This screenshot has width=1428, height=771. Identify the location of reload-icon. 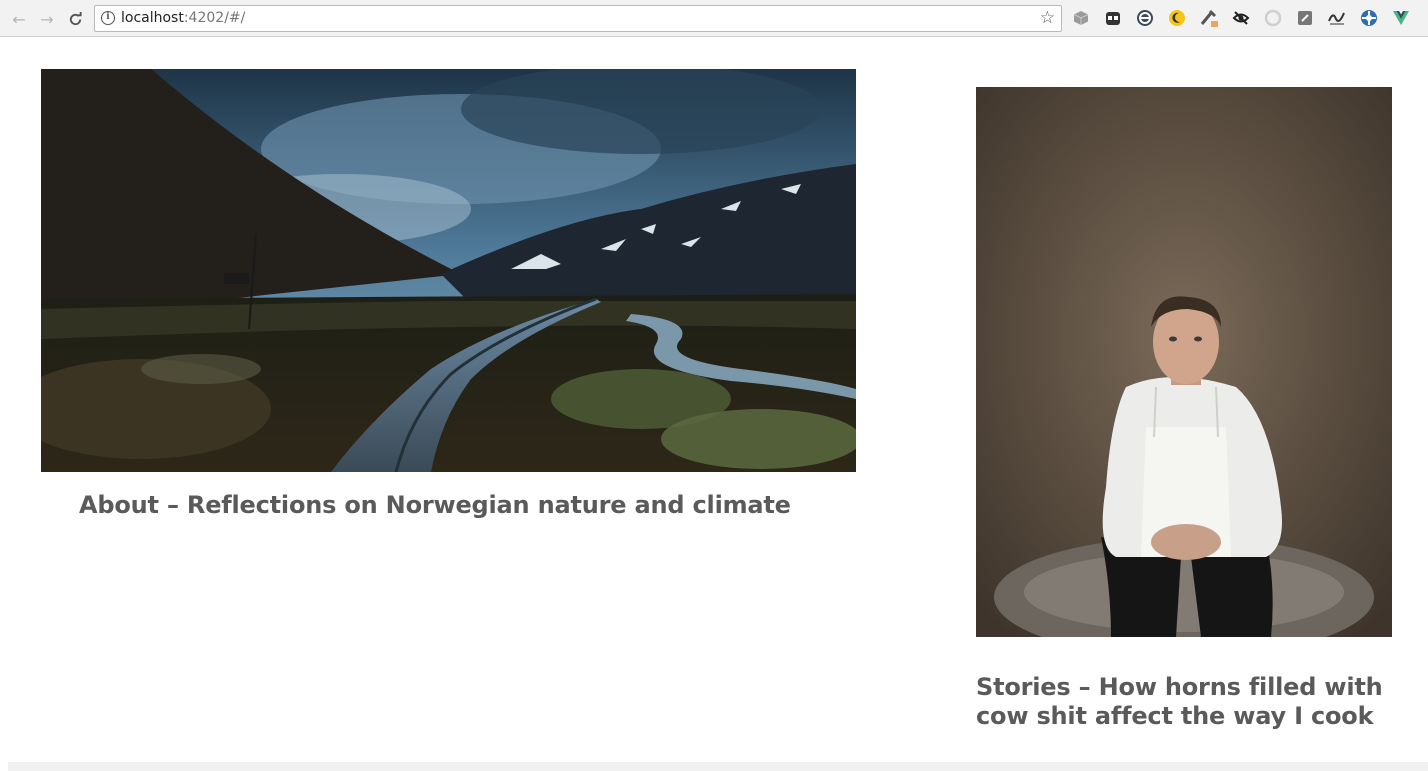
(75, 18).